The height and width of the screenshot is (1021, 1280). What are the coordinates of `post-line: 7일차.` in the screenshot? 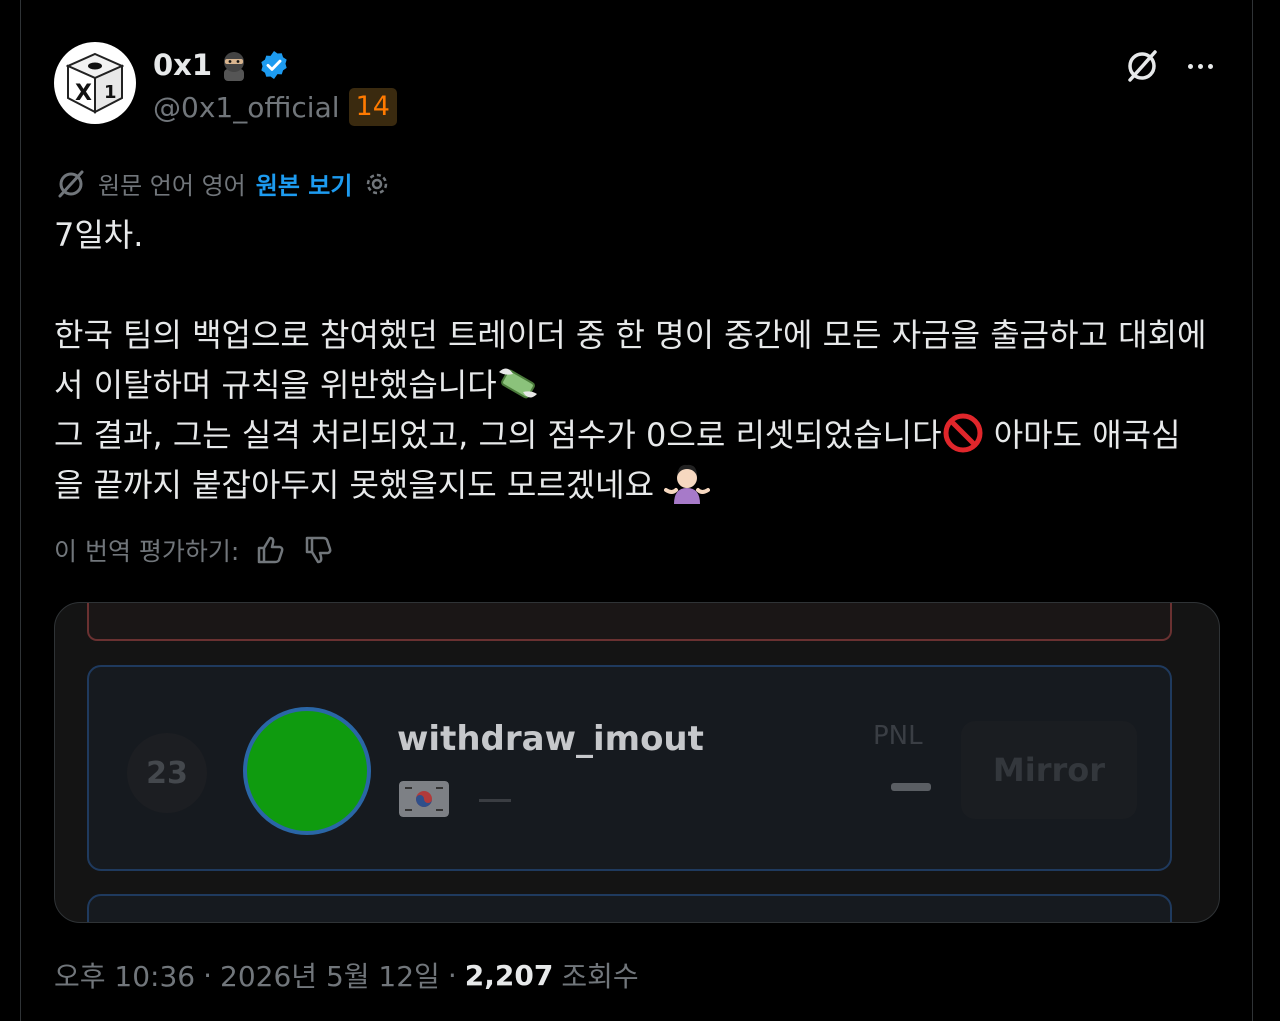 It's located at (99, 235).